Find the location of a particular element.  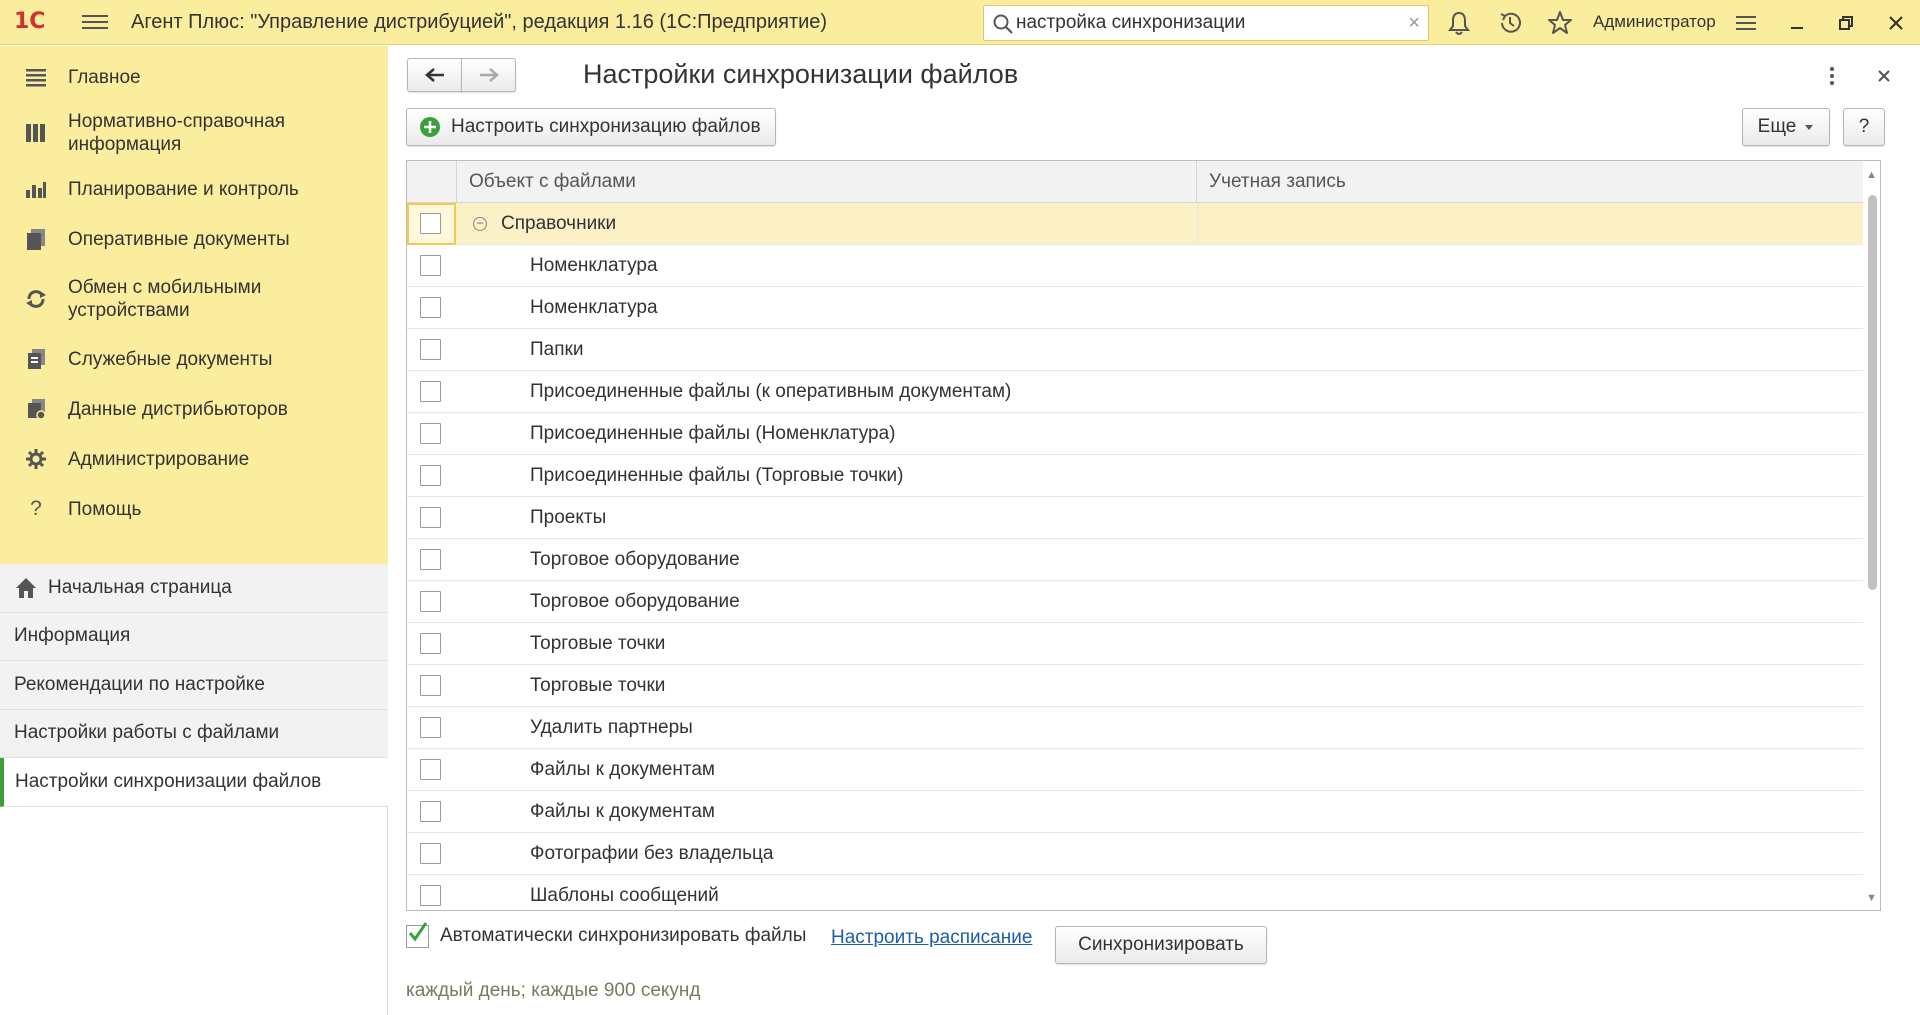

favorites-star-icon is located at coordinates (1560, 23).